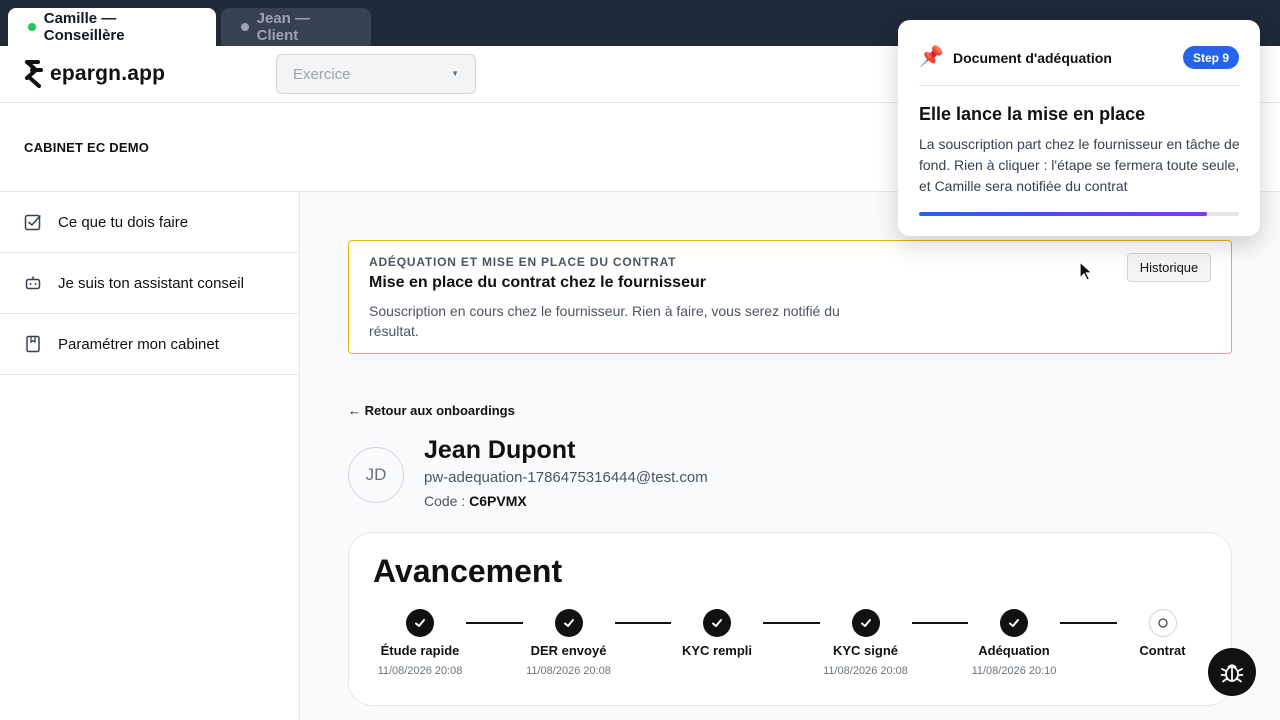 The image size is (1280, 720). I want to click on tab-label: Jean — Client, so click(283, 27).